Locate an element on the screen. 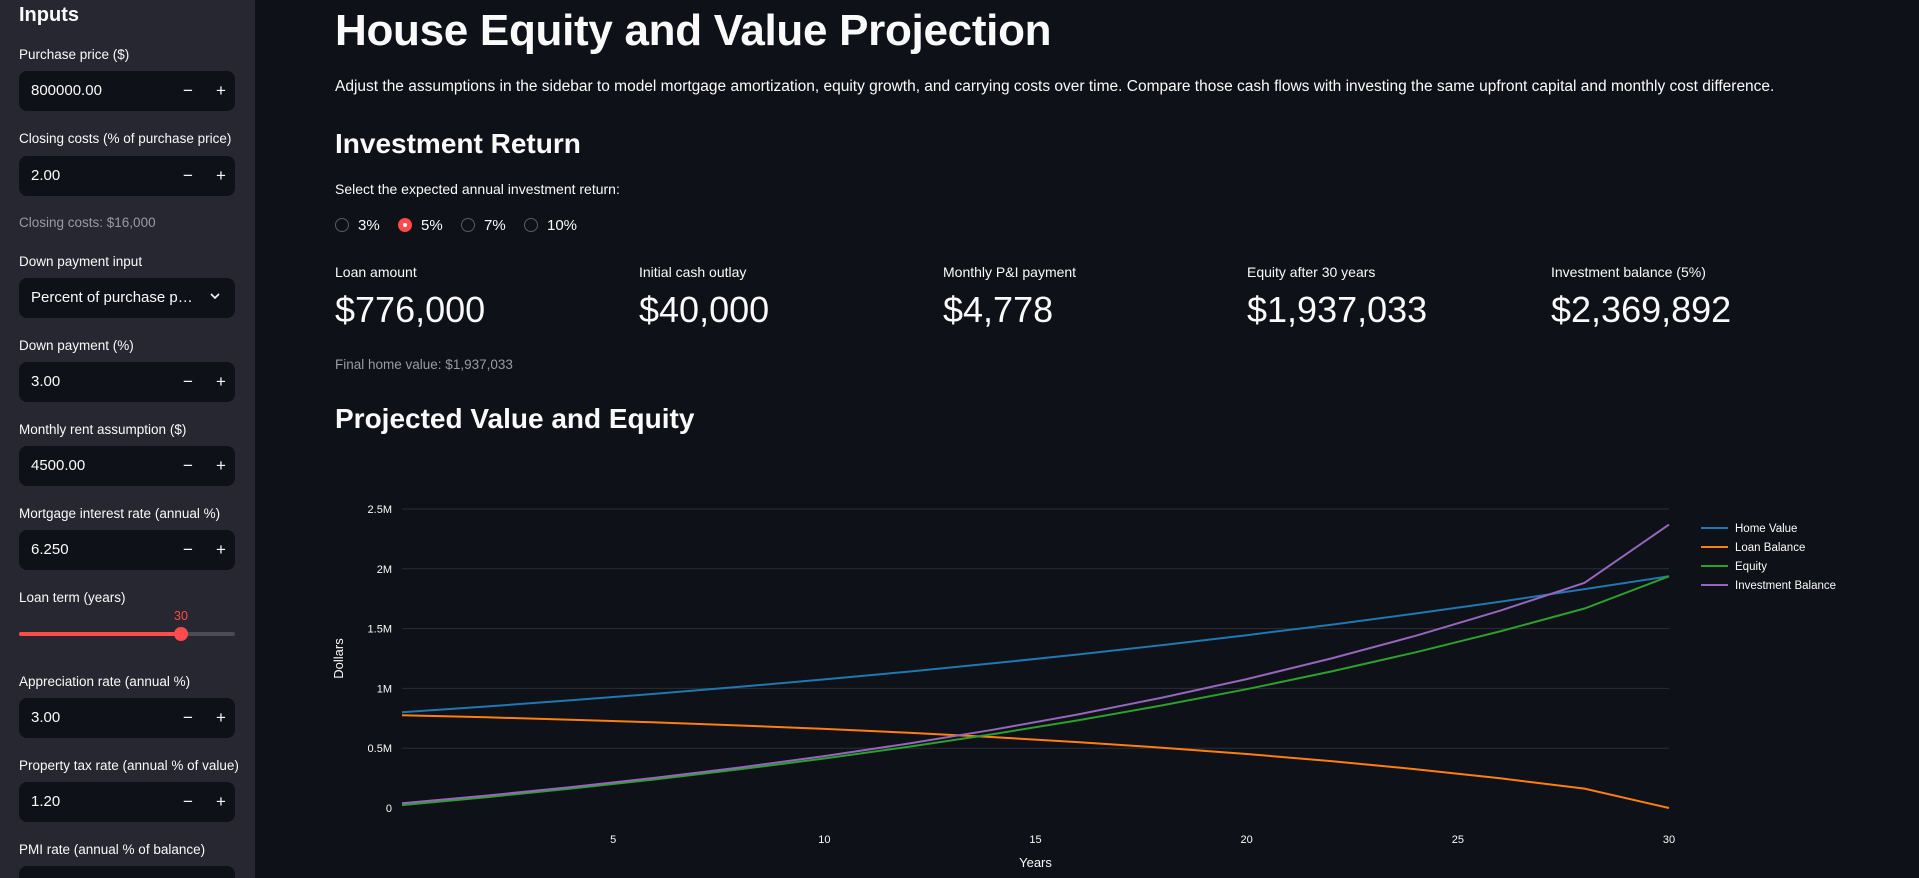  down-payment-increment-button: + is located at coordinates (221, 382).